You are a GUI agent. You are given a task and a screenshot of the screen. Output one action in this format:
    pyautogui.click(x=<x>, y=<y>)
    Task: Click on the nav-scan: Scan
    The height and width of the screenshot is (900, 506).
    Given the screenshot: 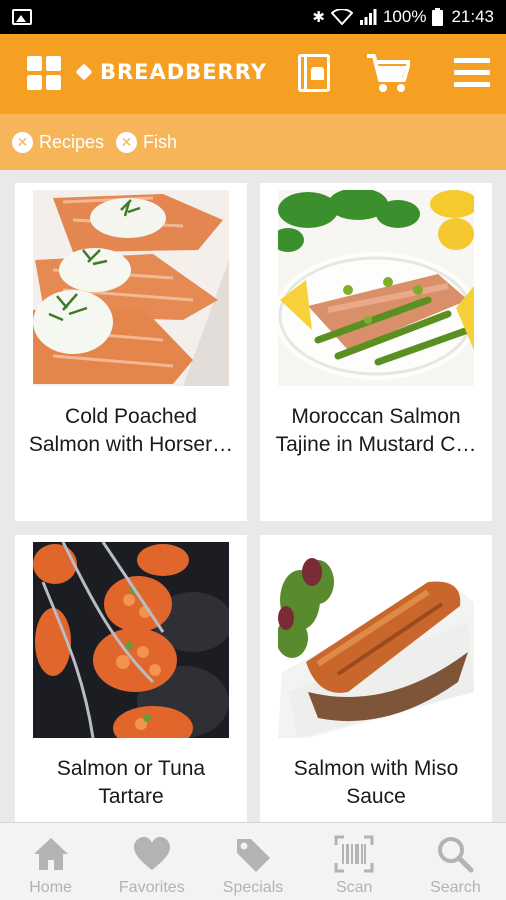 What is the action you would take?
    pyautogui.click(x=354, y=861)
    